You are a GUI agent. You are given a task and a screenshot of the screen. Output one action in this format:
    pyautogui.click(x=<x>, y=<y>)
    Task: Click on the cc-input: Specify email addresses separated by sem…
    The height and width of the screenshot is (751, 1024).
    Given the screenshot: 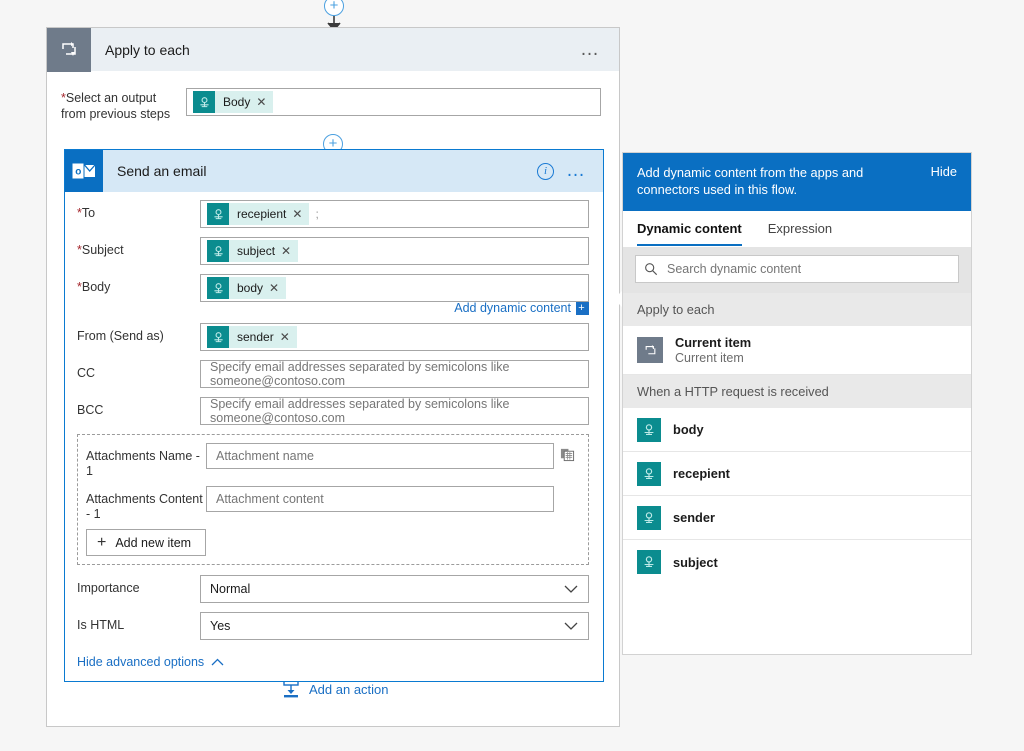 What is the action you would take?
    pyautogui.click(x=394, y=374)
    